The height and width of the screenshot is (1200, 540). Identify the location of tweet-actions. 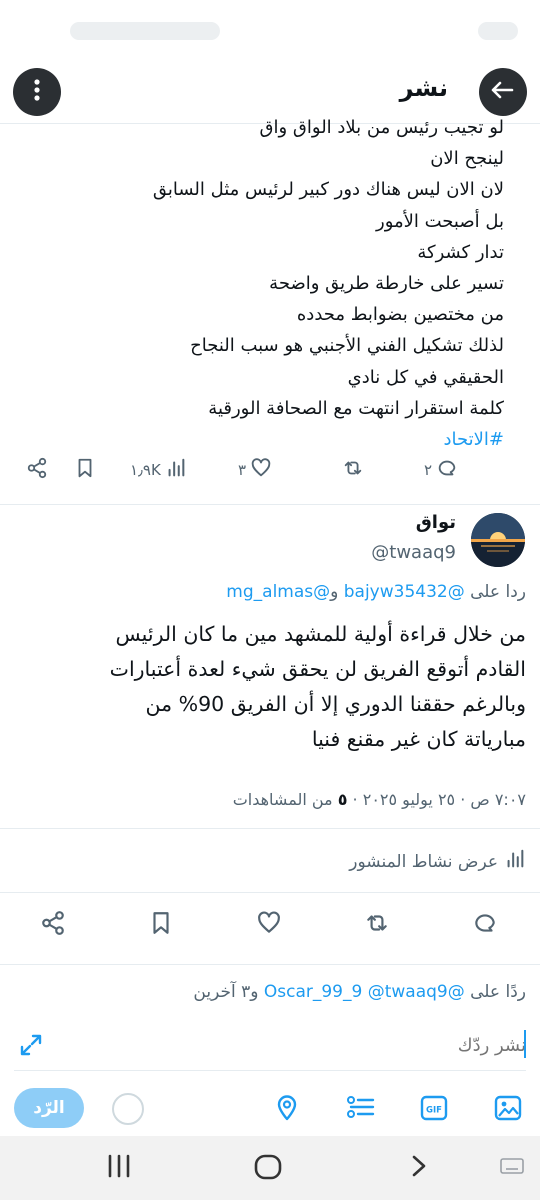
(270, 925).